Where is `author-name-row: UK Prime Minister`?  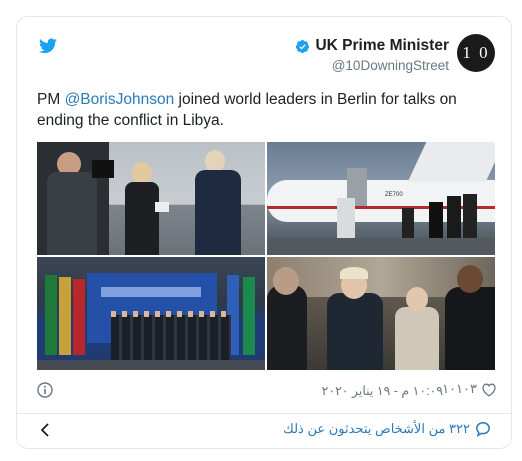 author-name-row: UK Prime Minister is located at coordinates (372, 46).